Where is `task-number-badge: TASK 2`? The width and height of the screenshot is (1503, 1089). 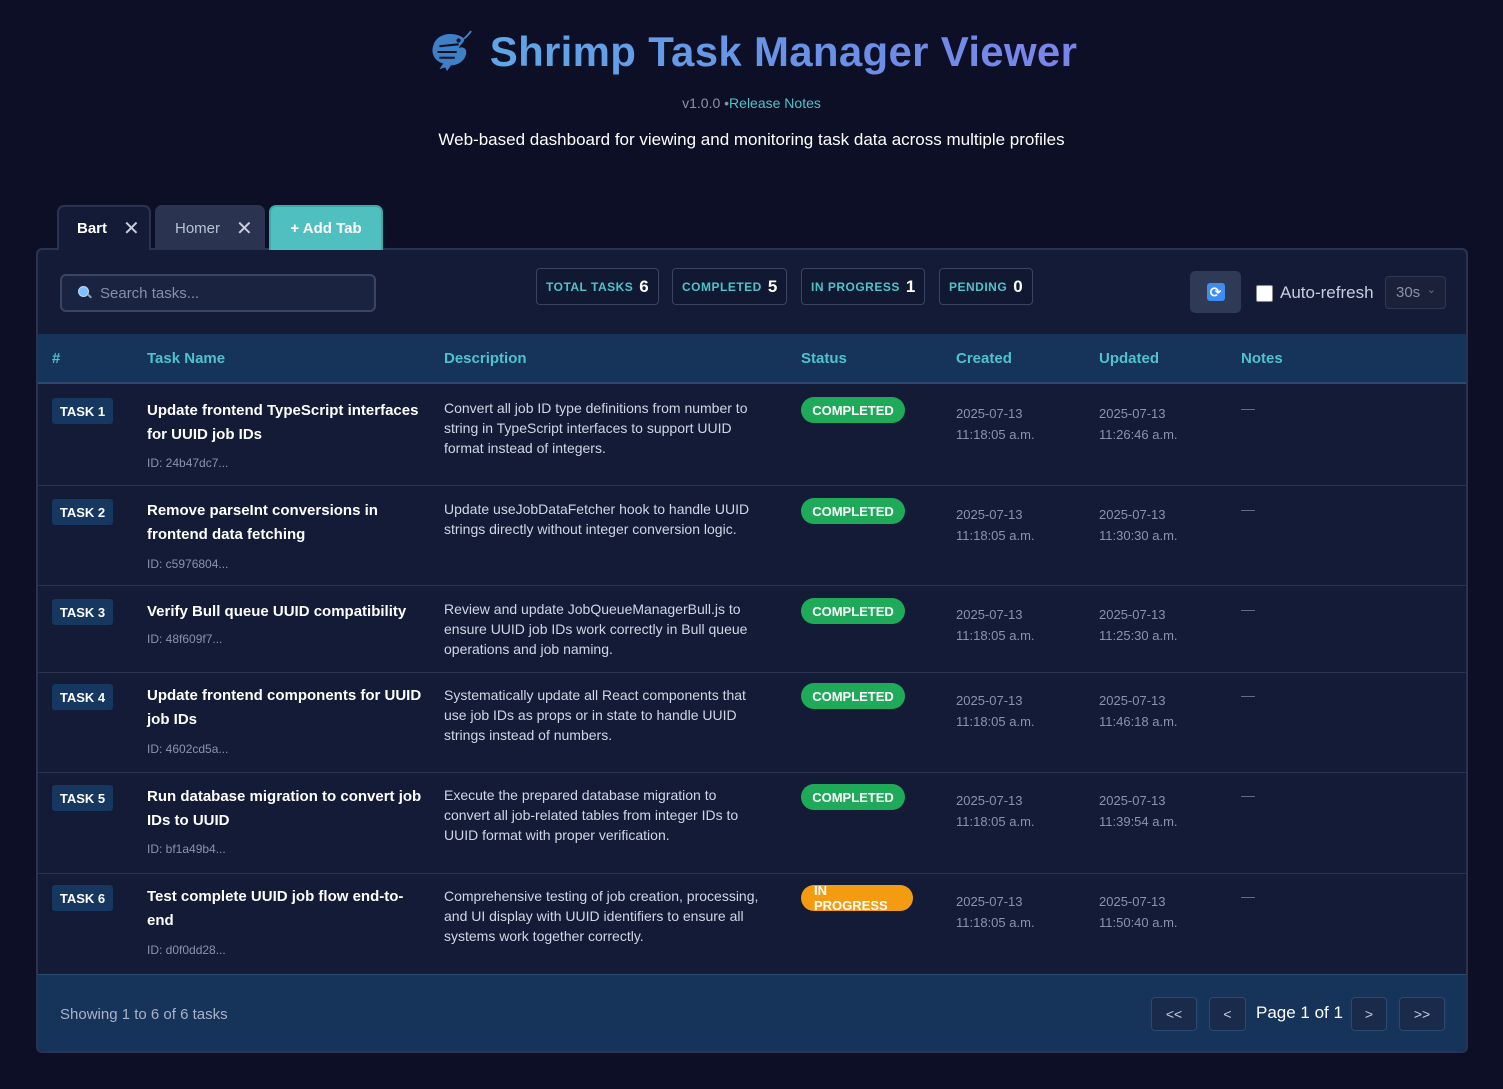
task-number-badge: TASK 2 is located at coordinates (82, 512).